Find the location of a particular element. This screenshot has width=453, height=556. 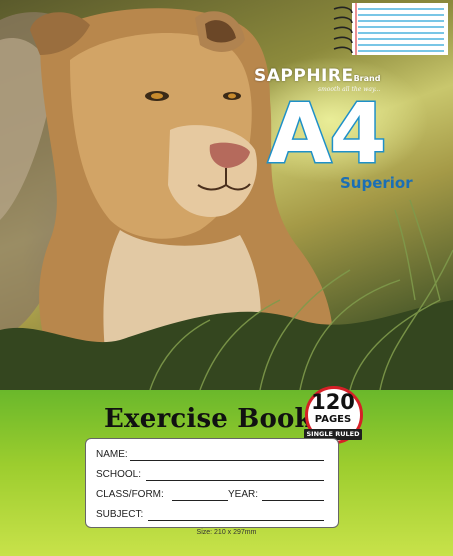

year-label: YEAR: is located at coordinates (243, 494).